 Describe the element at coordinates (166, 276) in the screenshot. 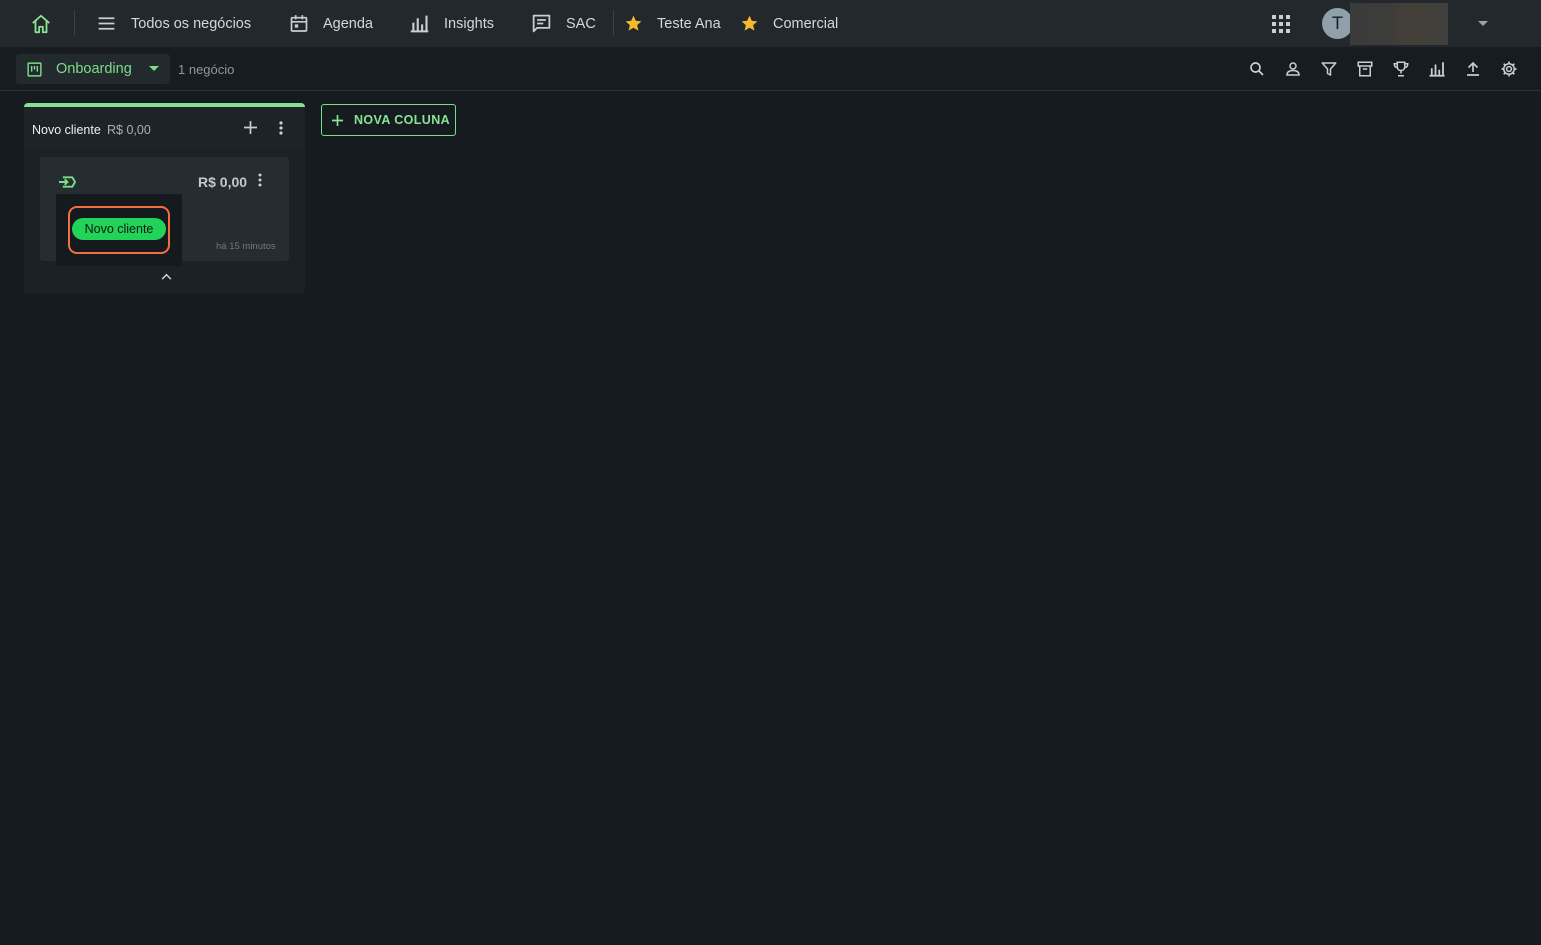

I see `chevron-up-icon` at that location.